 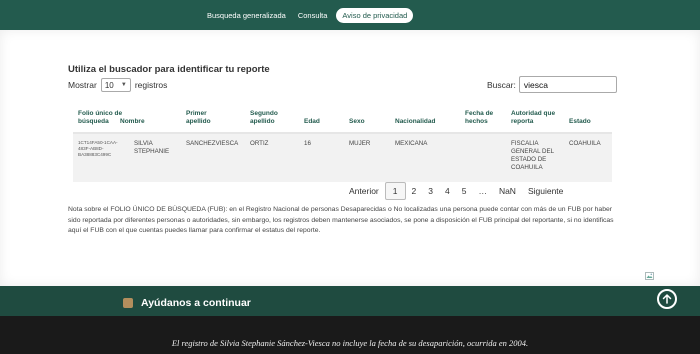 I want to click on cell-nombre: SILVIA STEPHANIE, so click(x=152, y=148).